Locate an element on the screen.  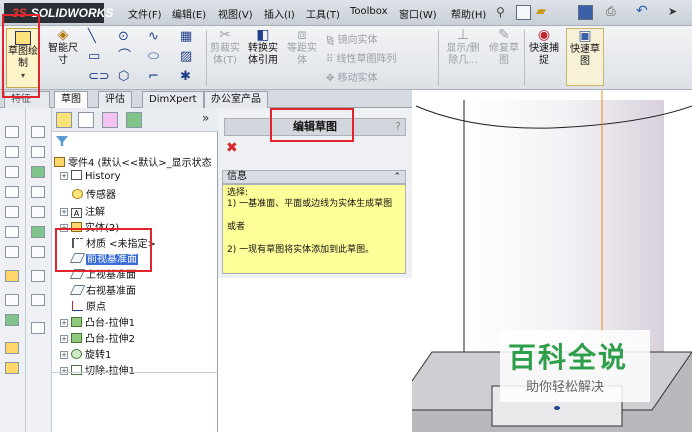
tree-item-annotations: + A 注解 is located at coordinates (82, 210).